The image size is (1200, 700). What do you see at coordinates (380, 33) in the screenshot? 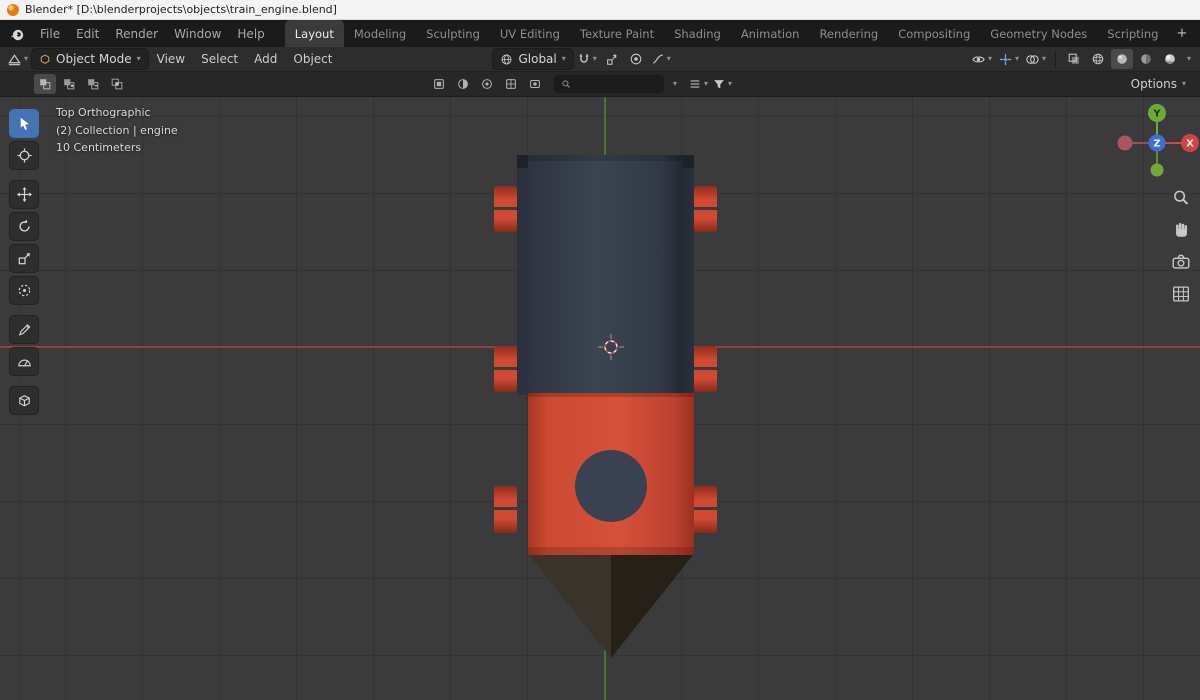
I see `tab-modeling: Modeling` at bounding box center [380, 33].